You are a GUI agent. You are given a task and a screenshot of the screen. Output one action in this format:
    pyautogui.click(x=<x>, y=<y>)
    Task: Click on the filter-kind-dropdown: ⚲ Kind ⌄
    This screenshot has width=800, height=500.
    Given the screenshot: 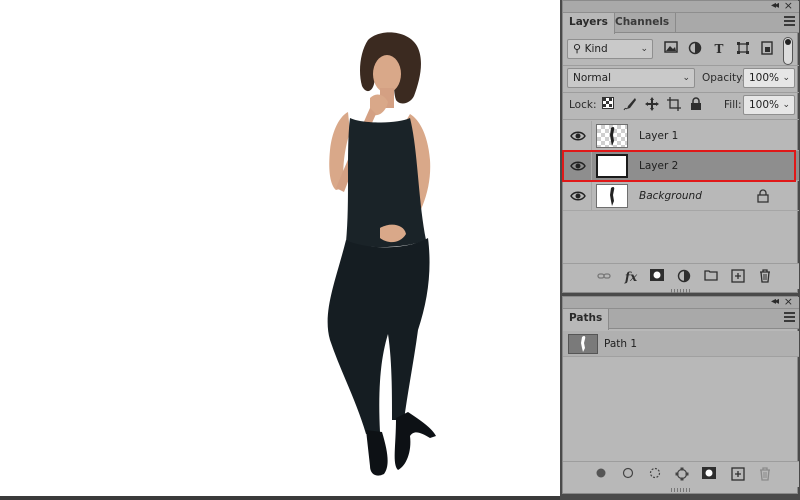 What is the action you would take?
    pyautogui.click(x=610, y=49)
    